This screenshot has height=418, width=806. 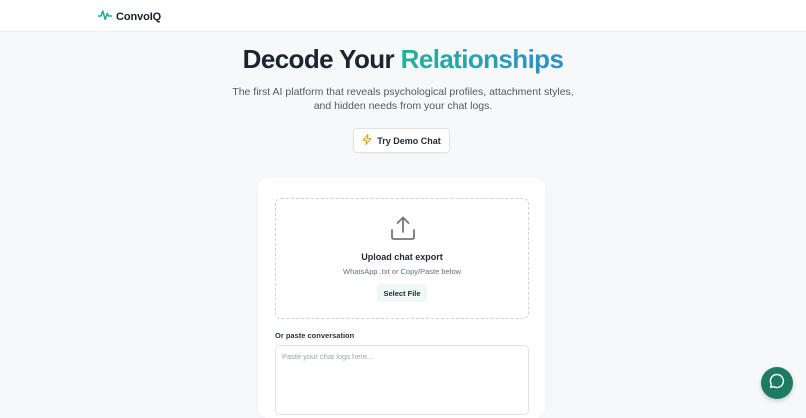 I want to click on upload-title: Upload chat export, so click(x=402, y=257).